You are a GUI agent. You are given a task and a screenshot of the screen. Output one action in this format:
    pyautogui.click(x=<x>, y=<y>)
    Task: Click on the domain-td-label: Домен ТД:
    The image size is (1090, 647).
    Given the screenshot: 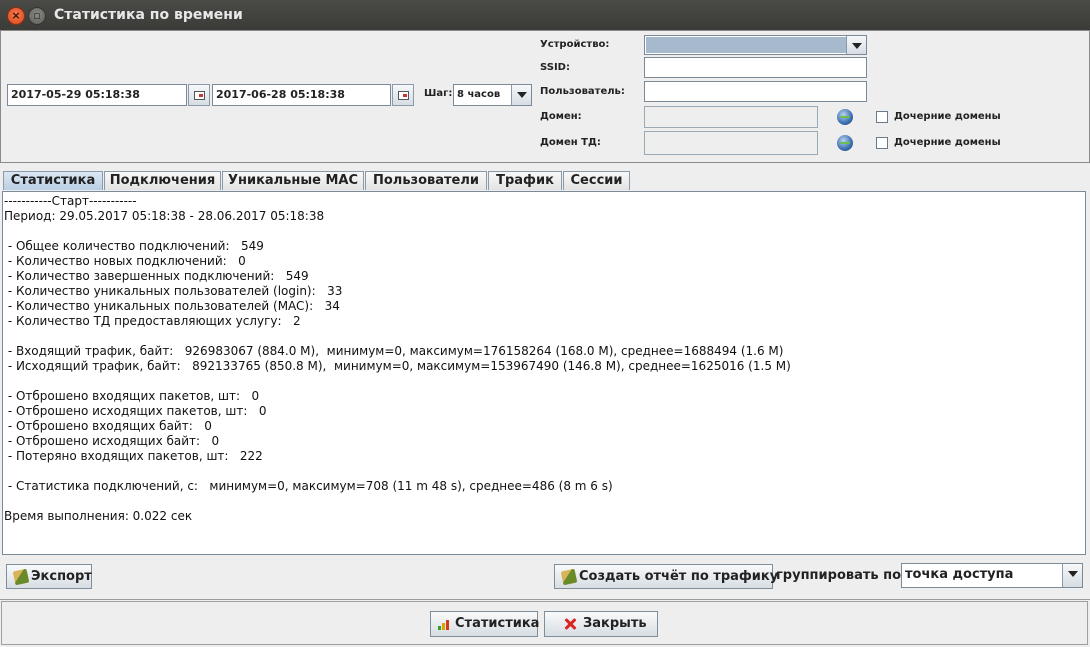 What is the action you would take?
    pyautogui.click(x=570, y=142)
    